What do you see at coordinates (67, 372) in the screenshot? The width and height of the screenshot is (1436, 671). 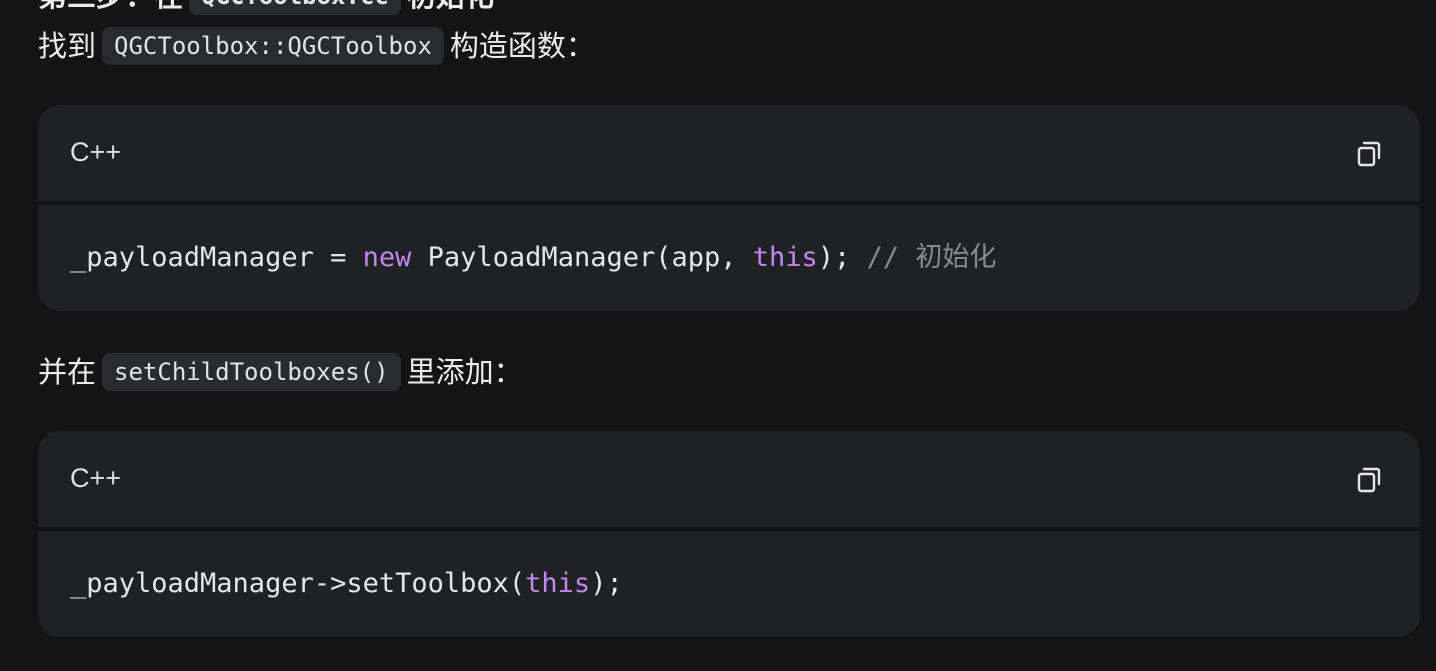 I see `para2-prefix: 并在` at bounding box center [67, 372].